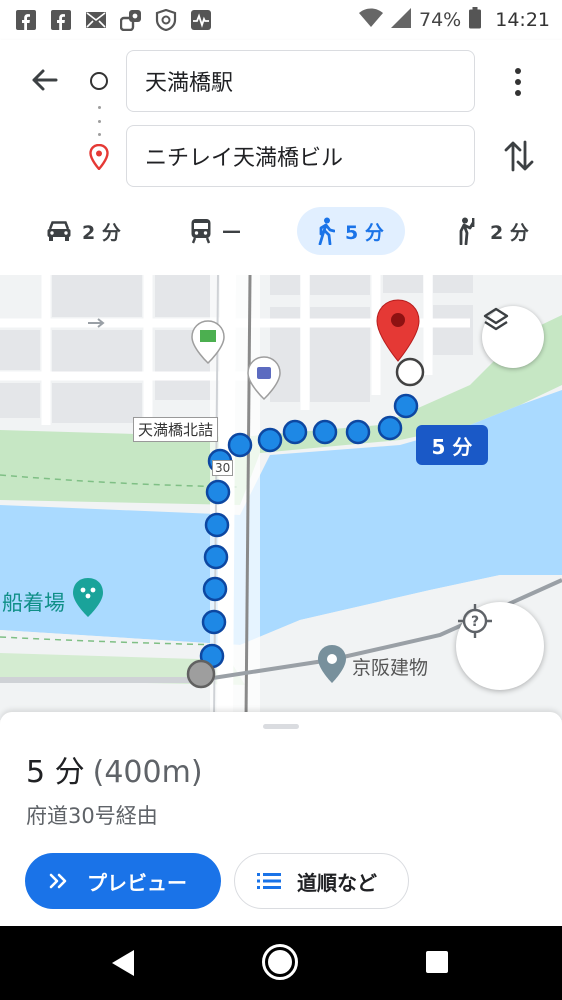 This screenshot has height=1000, width=562. Describe the element at coordinates (300, 81) in the screenshot. I see `origin-field: 天満橋駅` at that location.